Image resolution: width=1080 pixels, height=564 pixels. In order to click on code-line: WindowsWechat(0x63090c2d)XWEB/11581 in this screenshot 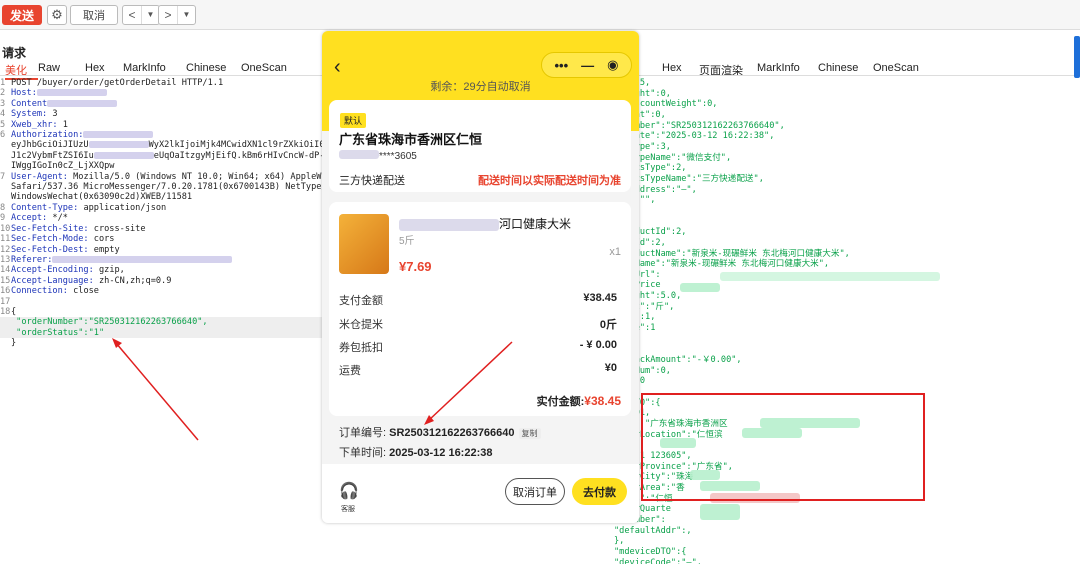, I will do `click(102, 197)`.